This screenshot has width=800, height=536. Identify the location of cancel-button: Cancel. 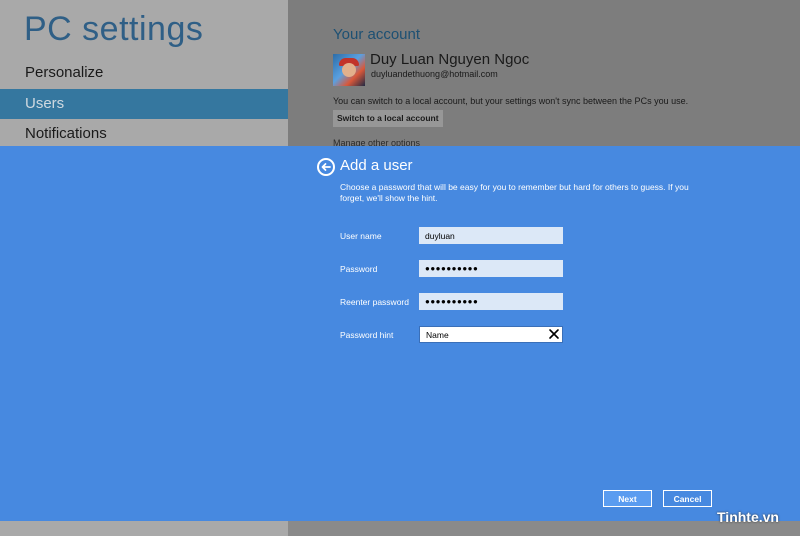
(687, 498).